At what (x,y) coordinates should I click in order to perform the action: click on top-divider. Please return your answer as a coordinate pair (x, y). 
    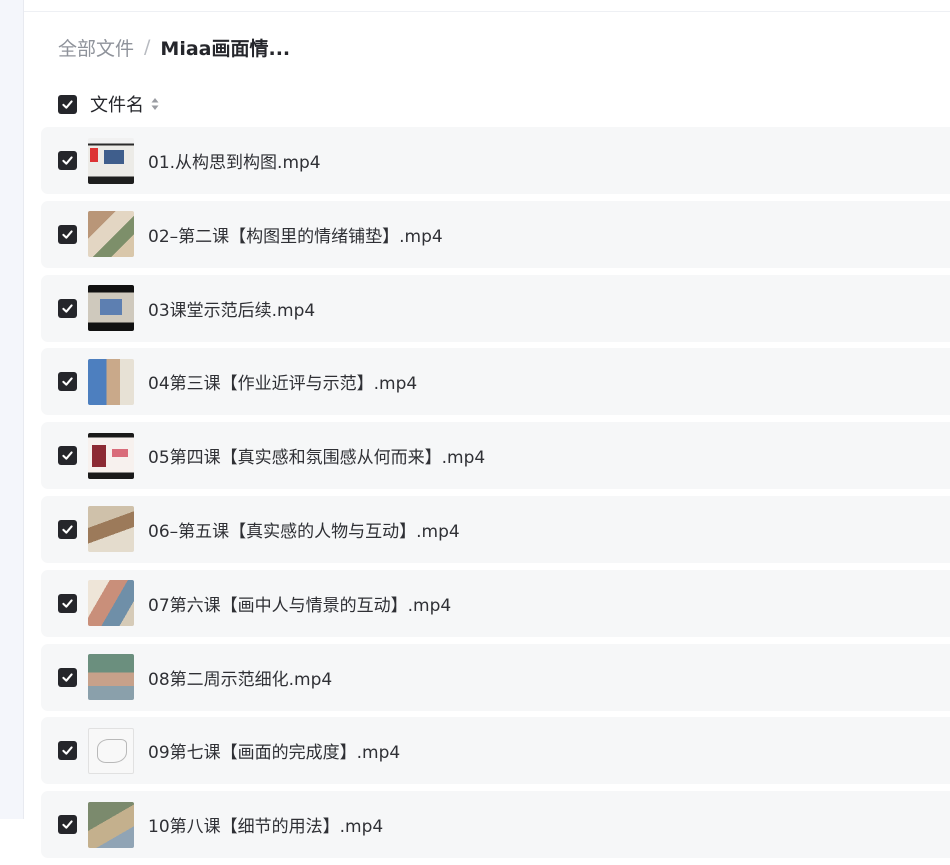
    Looking at the image, I should click on (487, 11).